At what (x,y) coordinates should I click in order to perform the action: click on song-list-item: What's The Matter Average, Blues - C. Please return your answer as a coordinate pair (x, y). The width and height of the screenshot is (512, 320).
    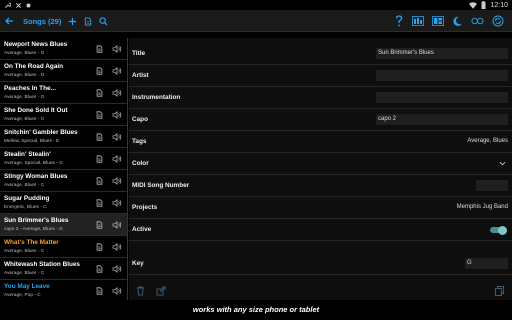
    Looking at the image, I should click on (63, 247).